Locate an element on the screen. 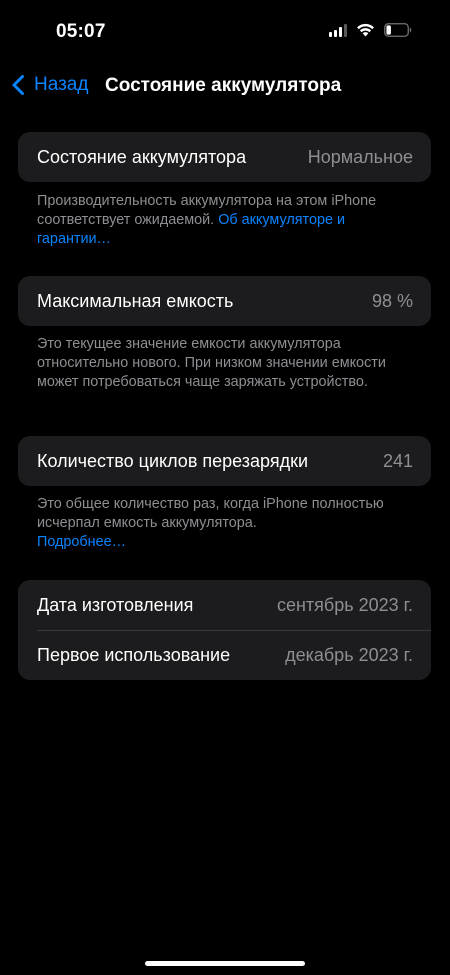  max-capacity-row: Максимальная емкость 98 % is located at coordinates (224, 301).